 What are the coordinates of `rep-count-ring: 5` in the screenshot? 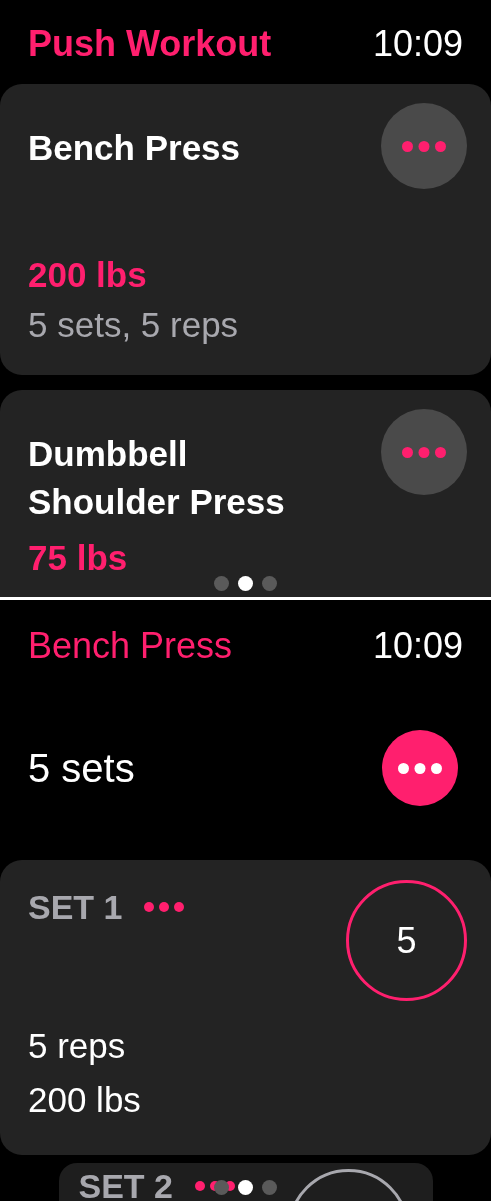 It's located at (406, 940).